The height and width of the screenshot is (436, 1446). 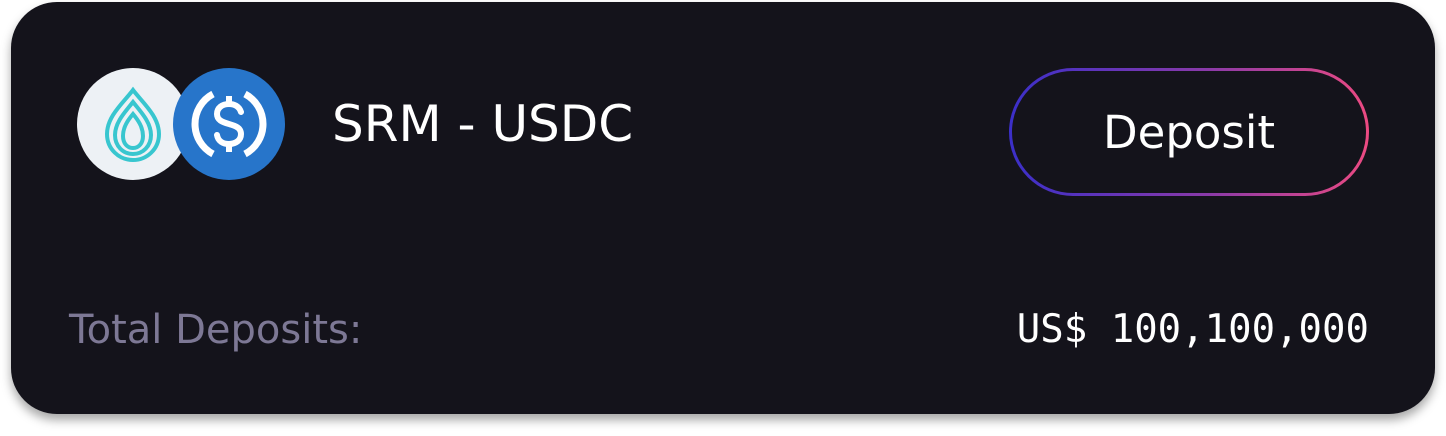 I want to click on deposit-button: Deposit, so click(x=1189, y=132).